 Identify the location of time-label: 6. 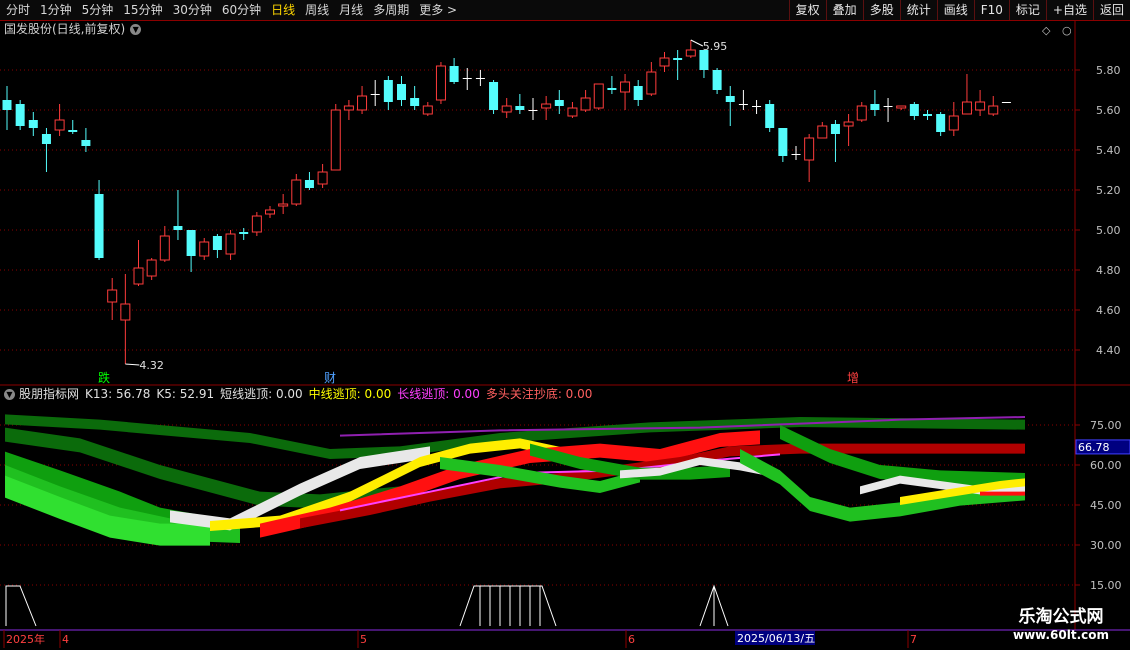
(631, 639).